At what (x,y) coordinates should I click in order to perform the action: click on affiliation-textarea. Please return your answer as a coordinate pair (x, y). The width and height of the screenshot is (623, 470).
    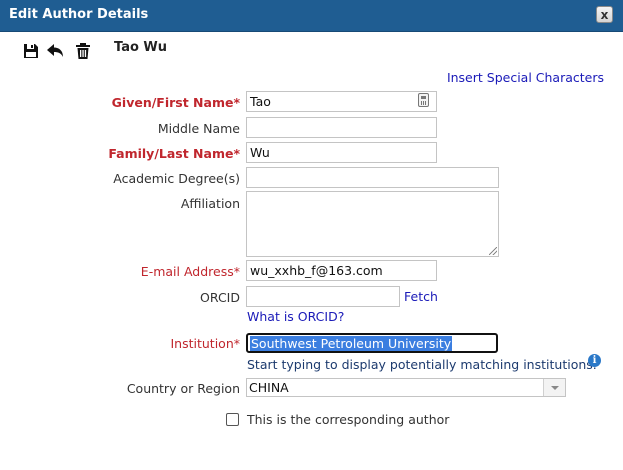
    Looking at the image, I should click on (372, 224).